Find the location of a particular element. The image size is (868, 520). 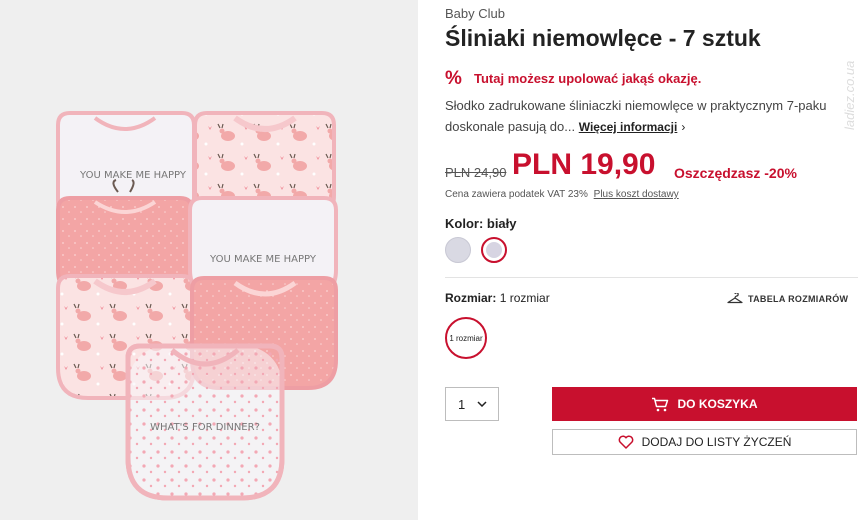

chevron-right-icon: › is located at coordinates (683, 127).